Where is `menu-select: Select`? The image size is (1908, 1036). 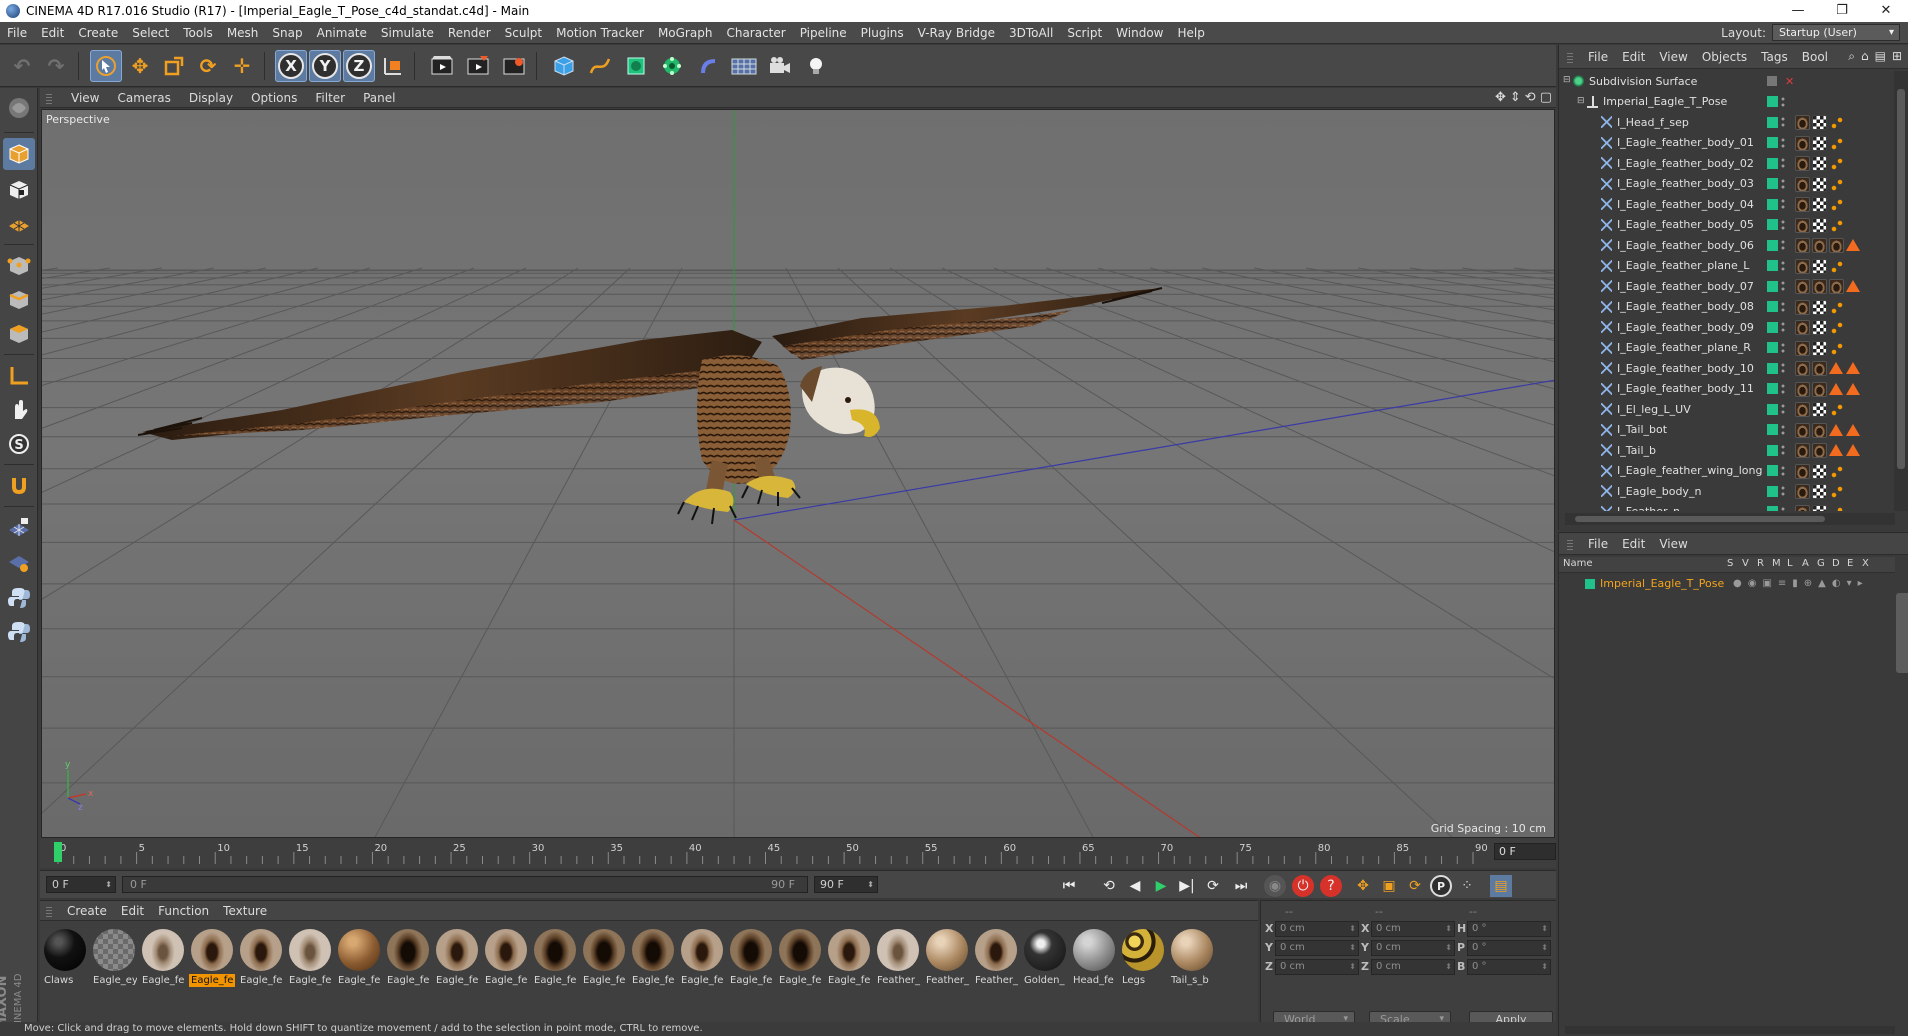
menu-select: Select is located at coordinates (150, 33).